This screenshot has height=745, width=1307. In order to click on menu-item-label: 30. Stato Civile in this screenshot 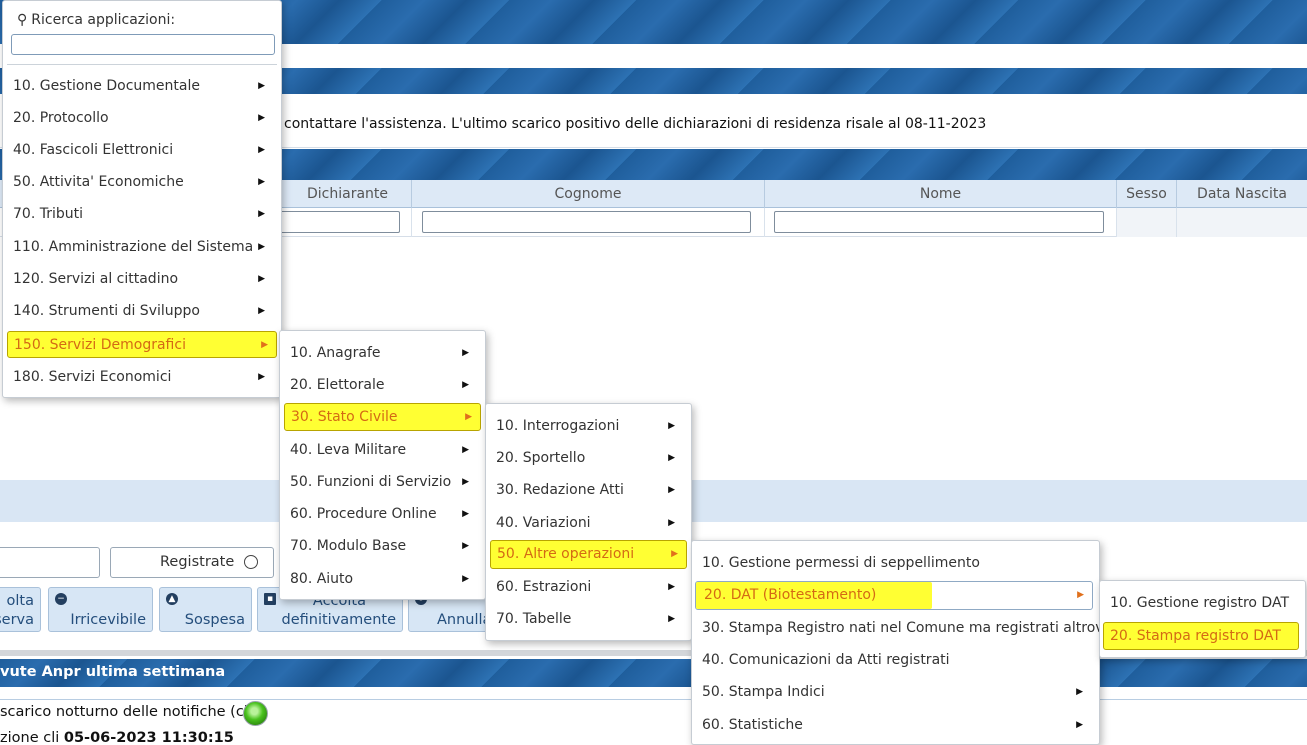, I will do `click(344, 417)`.